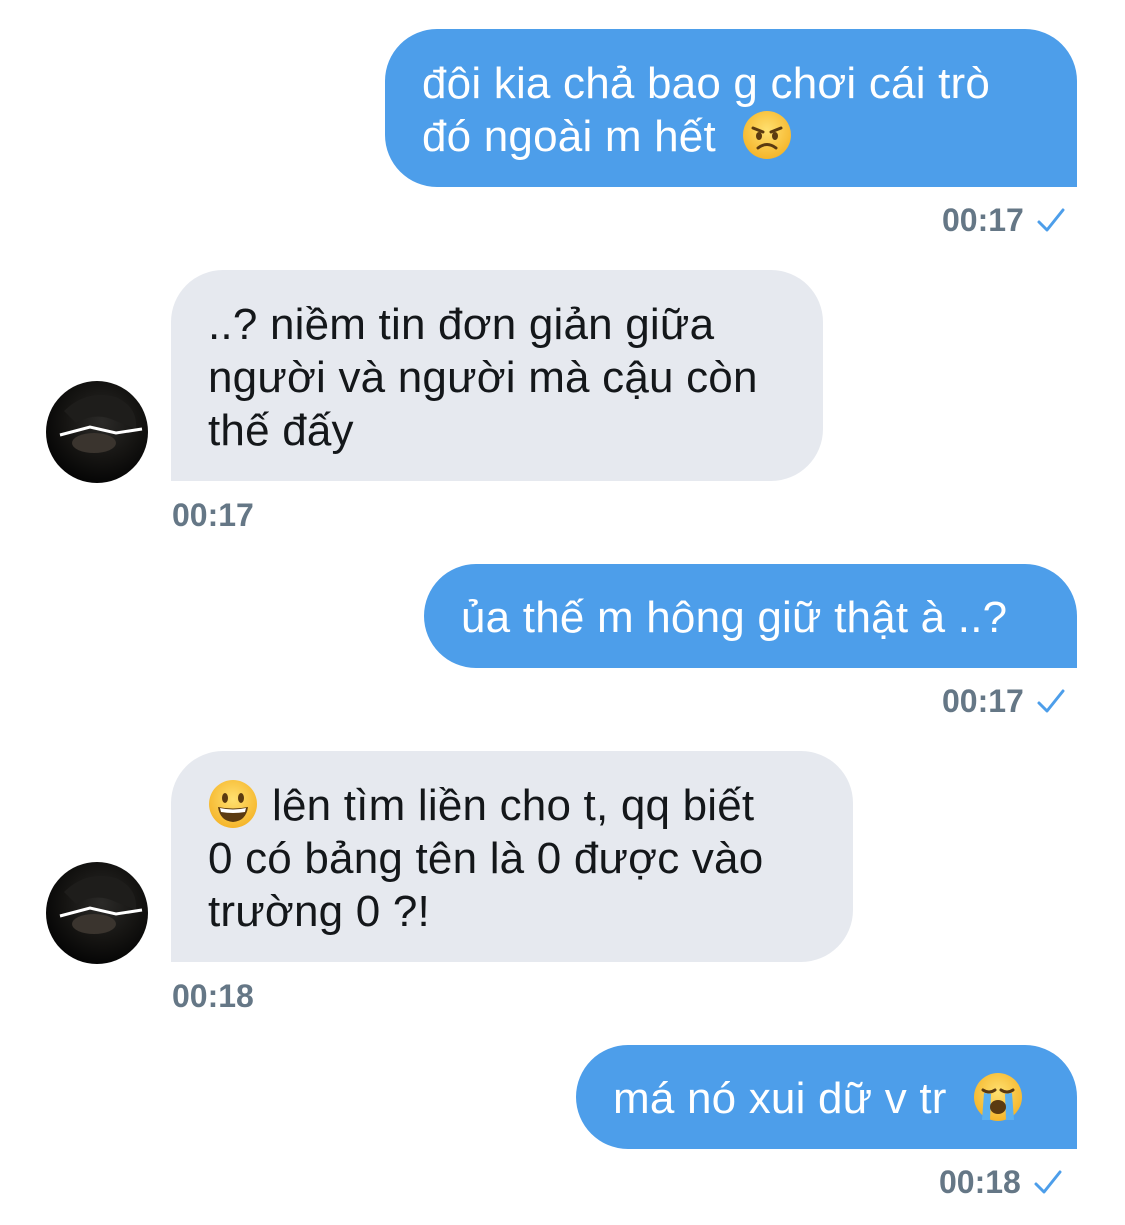 The width and height of the screenshot is (1125, 1225). I want to click on message-bubble-sent: má nó xui dữ v tr, so click(826, 1097).